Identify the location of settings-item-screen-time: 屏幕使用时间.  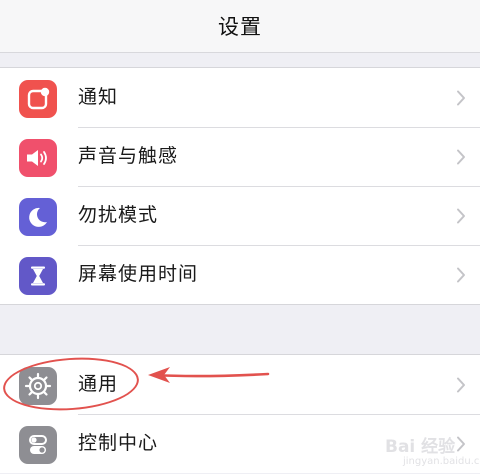
(240, 274).